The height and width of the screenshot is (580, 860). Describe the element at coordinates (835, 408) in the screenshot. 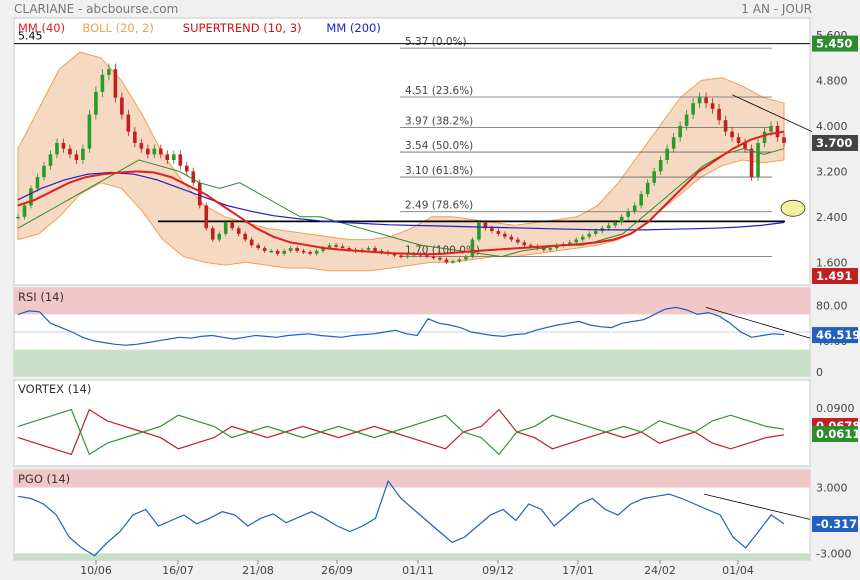

I see `vortex-tick: 0.0900` at that location.